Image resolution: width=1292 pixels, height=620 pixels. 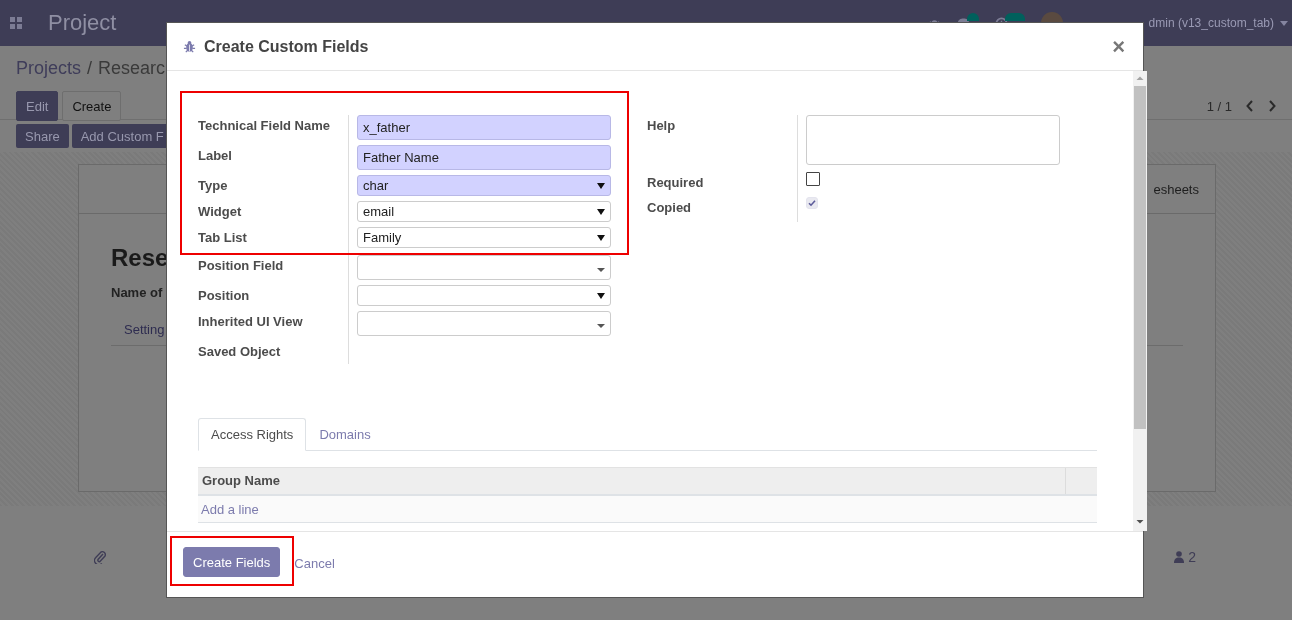 I want to click on field-label: Required, so click(x=676, y=183).